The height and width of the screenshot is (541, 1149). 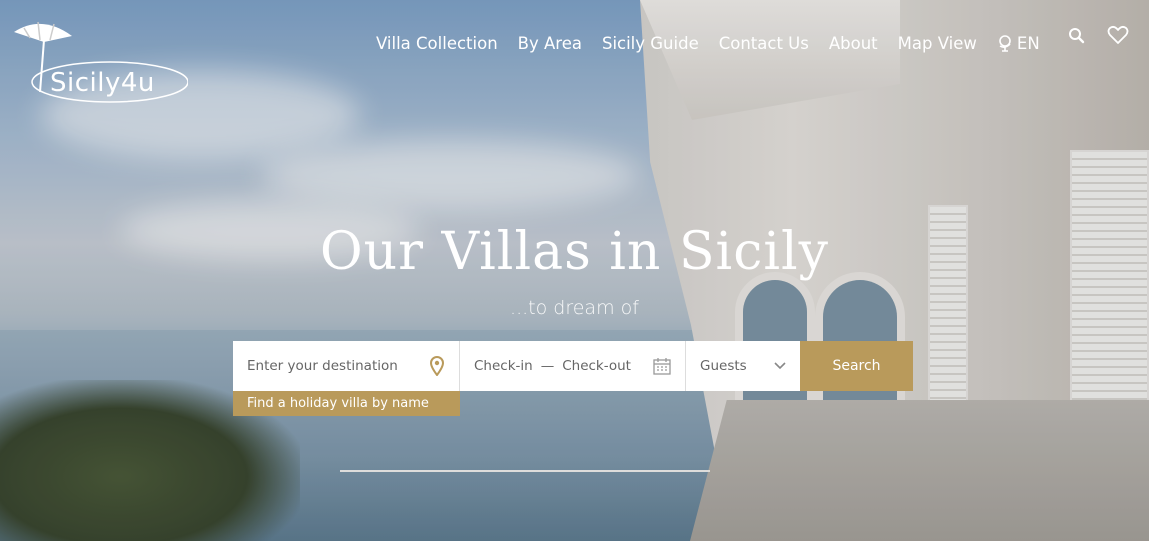 I want to click on location-pin-icon, so click(x=437, y=366).